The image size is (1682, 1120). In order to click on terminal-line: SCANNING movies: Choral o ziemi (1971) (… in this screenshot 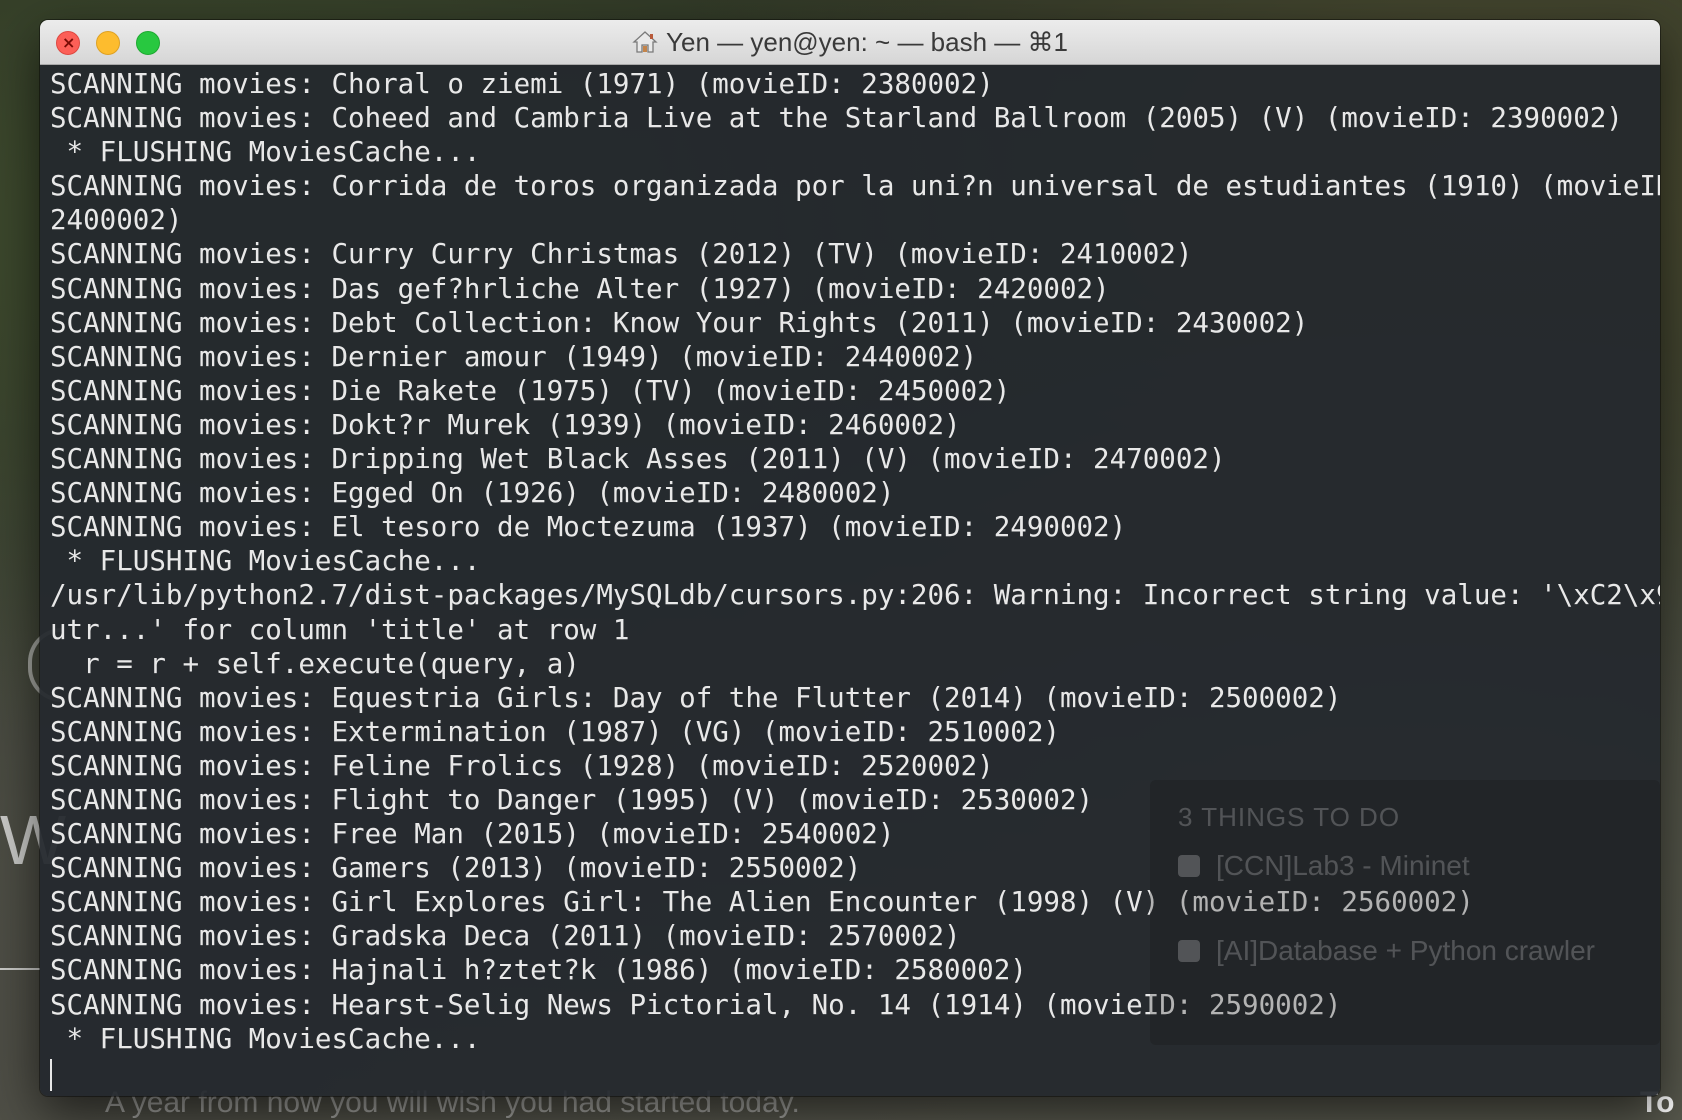, I will do `click(522, 84)`.